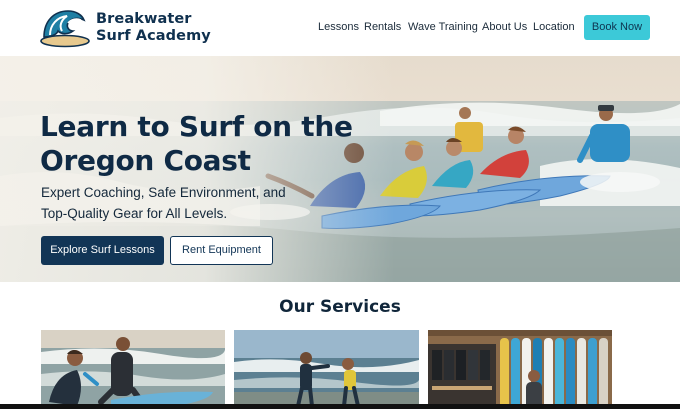 This screenshot has width=680, height=409. What do you see at coordinates (153, 36) in the screenshot?
I see `brand-name-line2: Surf Academy` at bounding box center [153, 36].